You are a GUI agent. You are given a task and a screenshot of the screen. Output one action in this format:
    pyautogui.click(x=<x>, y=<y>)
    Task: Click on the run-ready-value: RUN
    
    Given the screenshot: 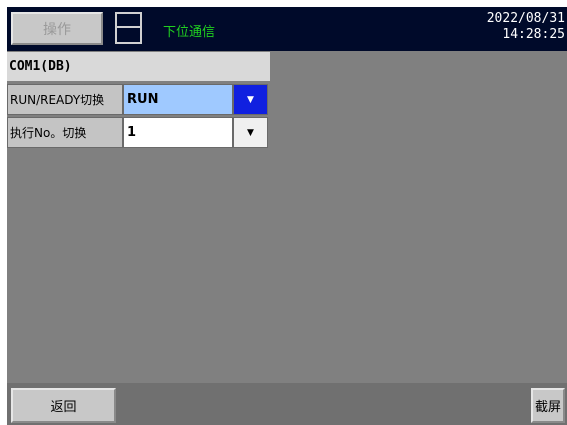 What is the action you would take?
    pyautogui.click(x=178, y=99)
    